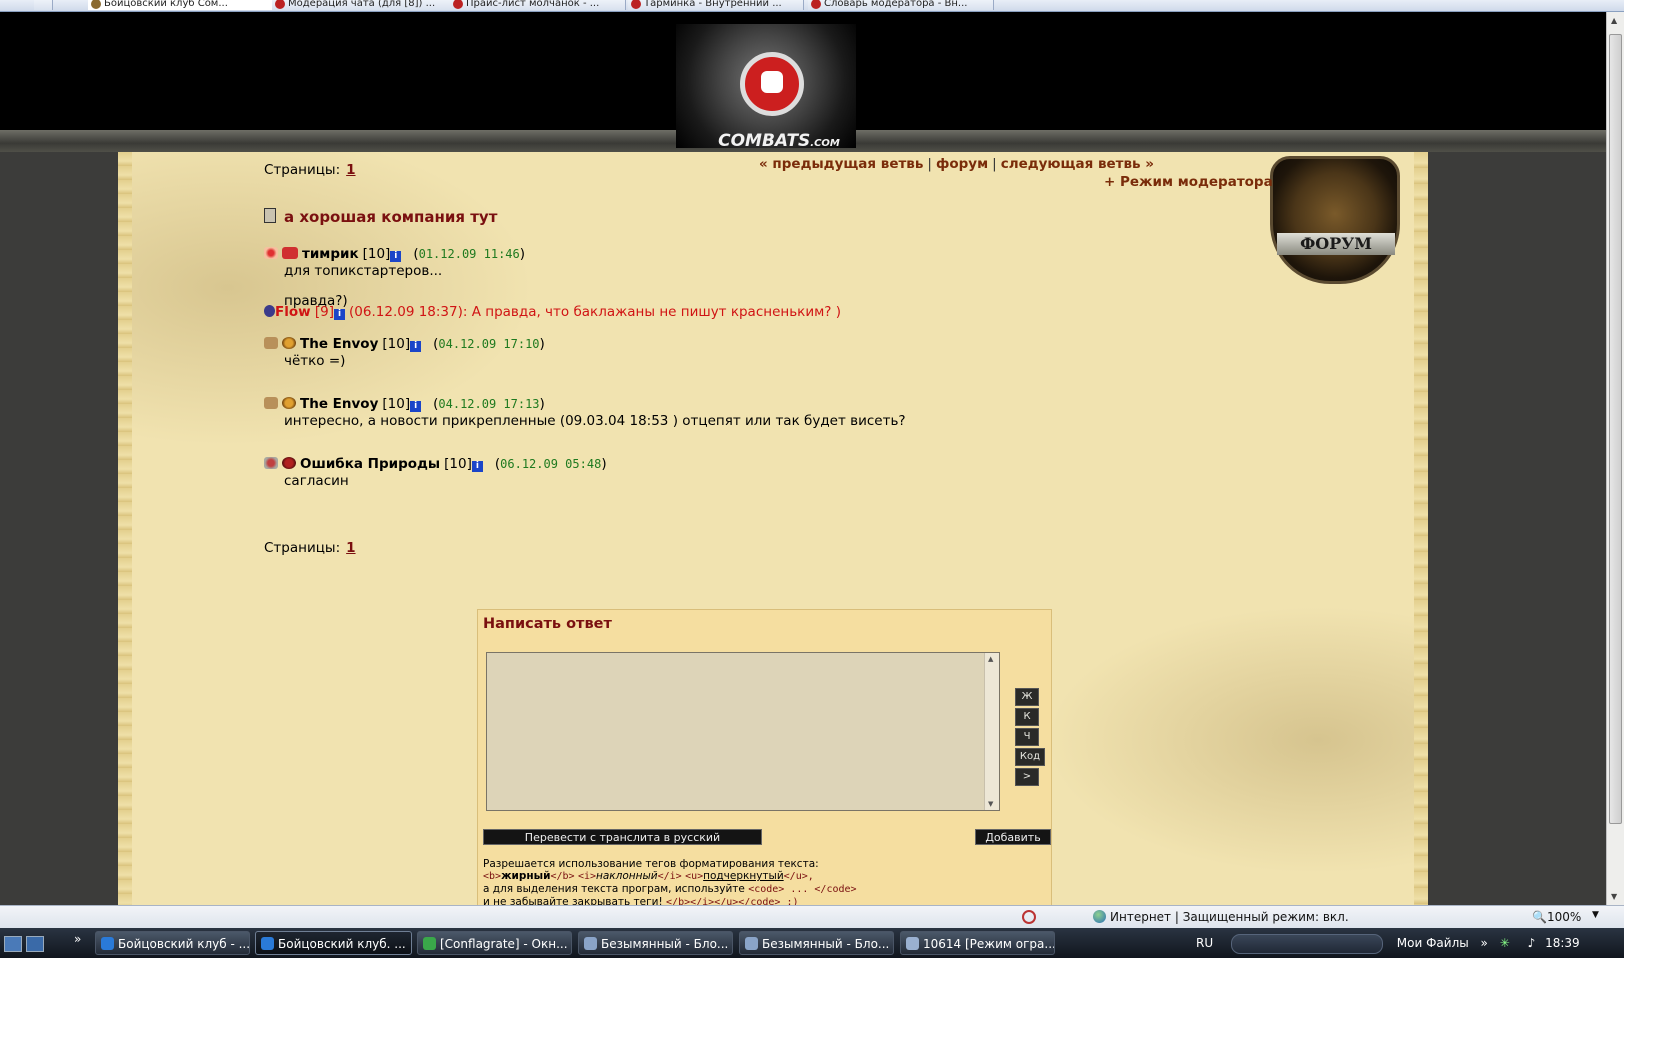 The width and height of the screenshot is (1680, 1050). I want to click on post-spacer, so click(776, 286).